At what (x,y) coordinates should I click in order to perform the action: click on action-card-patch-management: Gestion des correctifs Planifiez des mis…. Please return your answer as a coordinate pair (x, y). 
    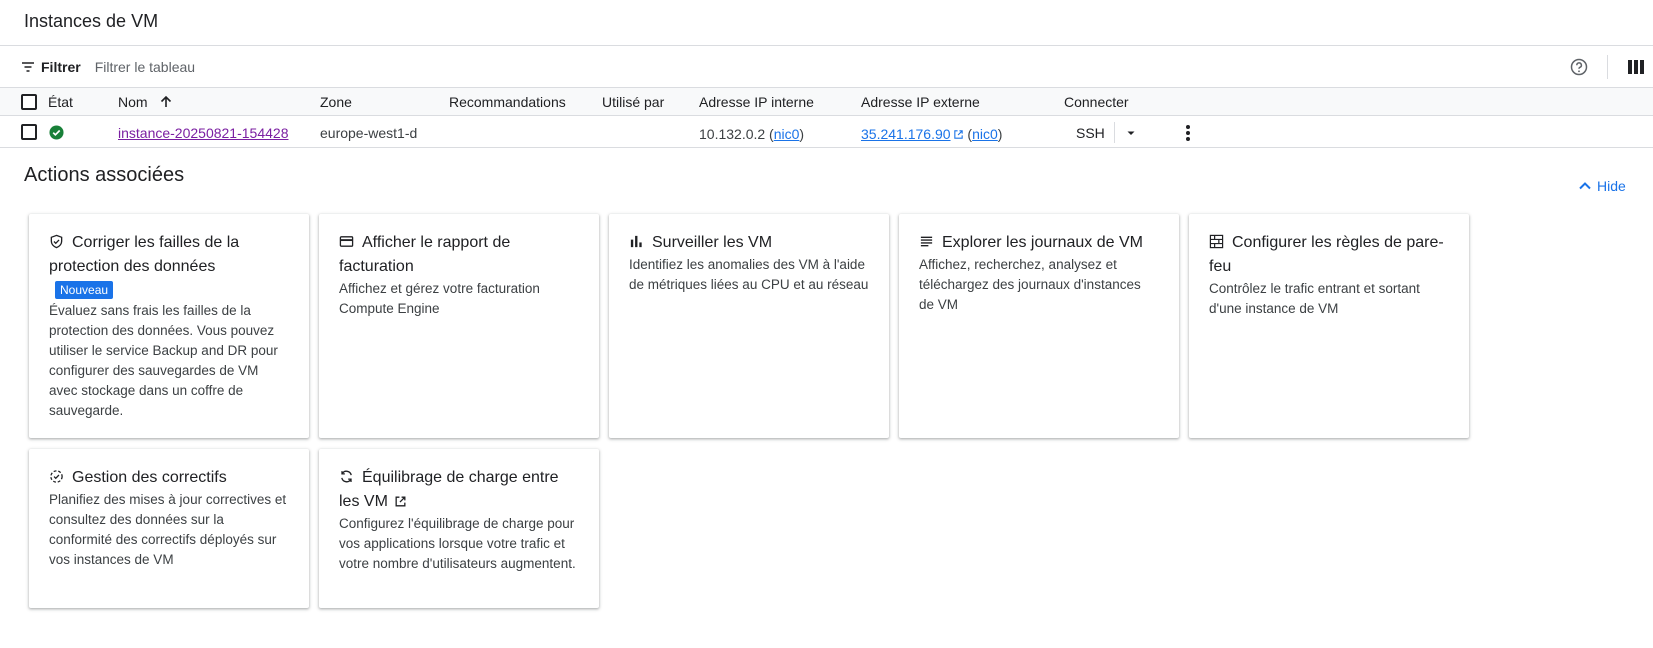
    Looking at the image, I should click on (169, 528).